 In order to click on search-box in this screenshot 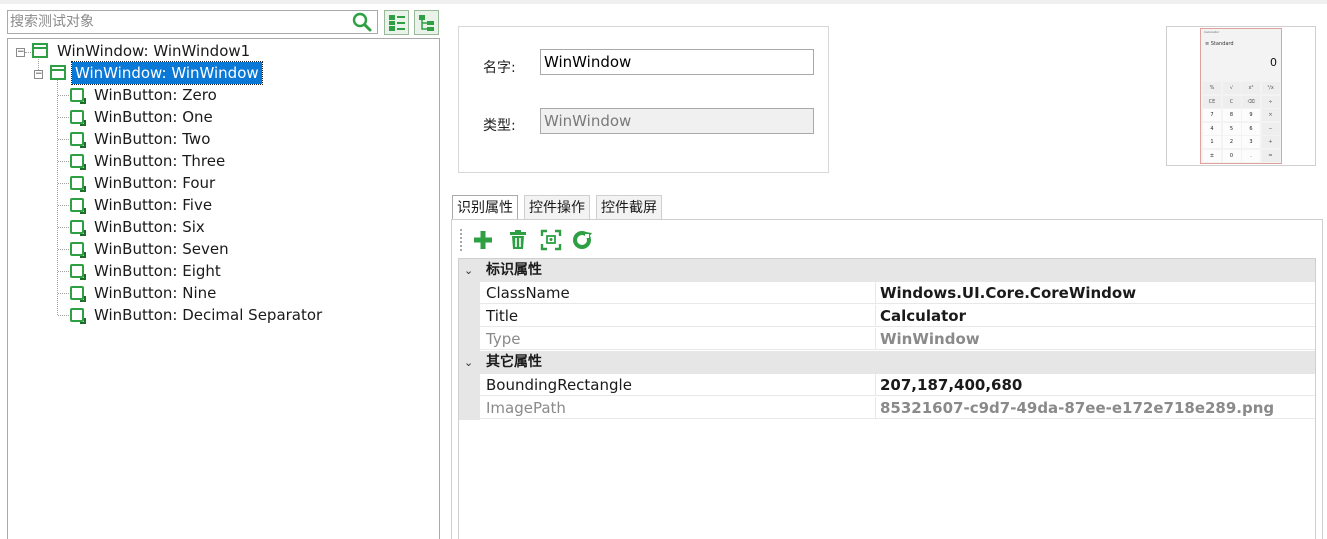, I will do `click(192, 22)`.